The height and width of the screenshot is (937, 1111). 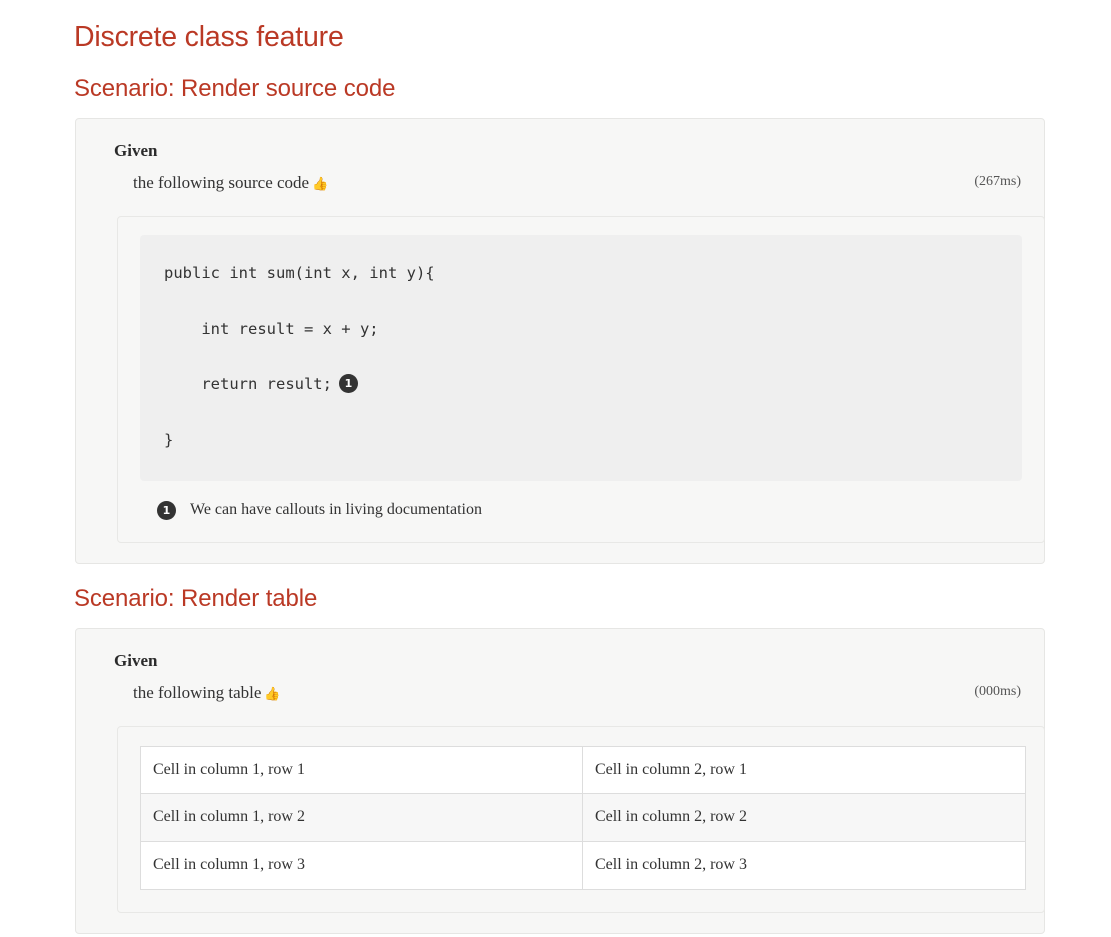 I want to click on step-description: the following source code 👍, so click(x=230, y=183).